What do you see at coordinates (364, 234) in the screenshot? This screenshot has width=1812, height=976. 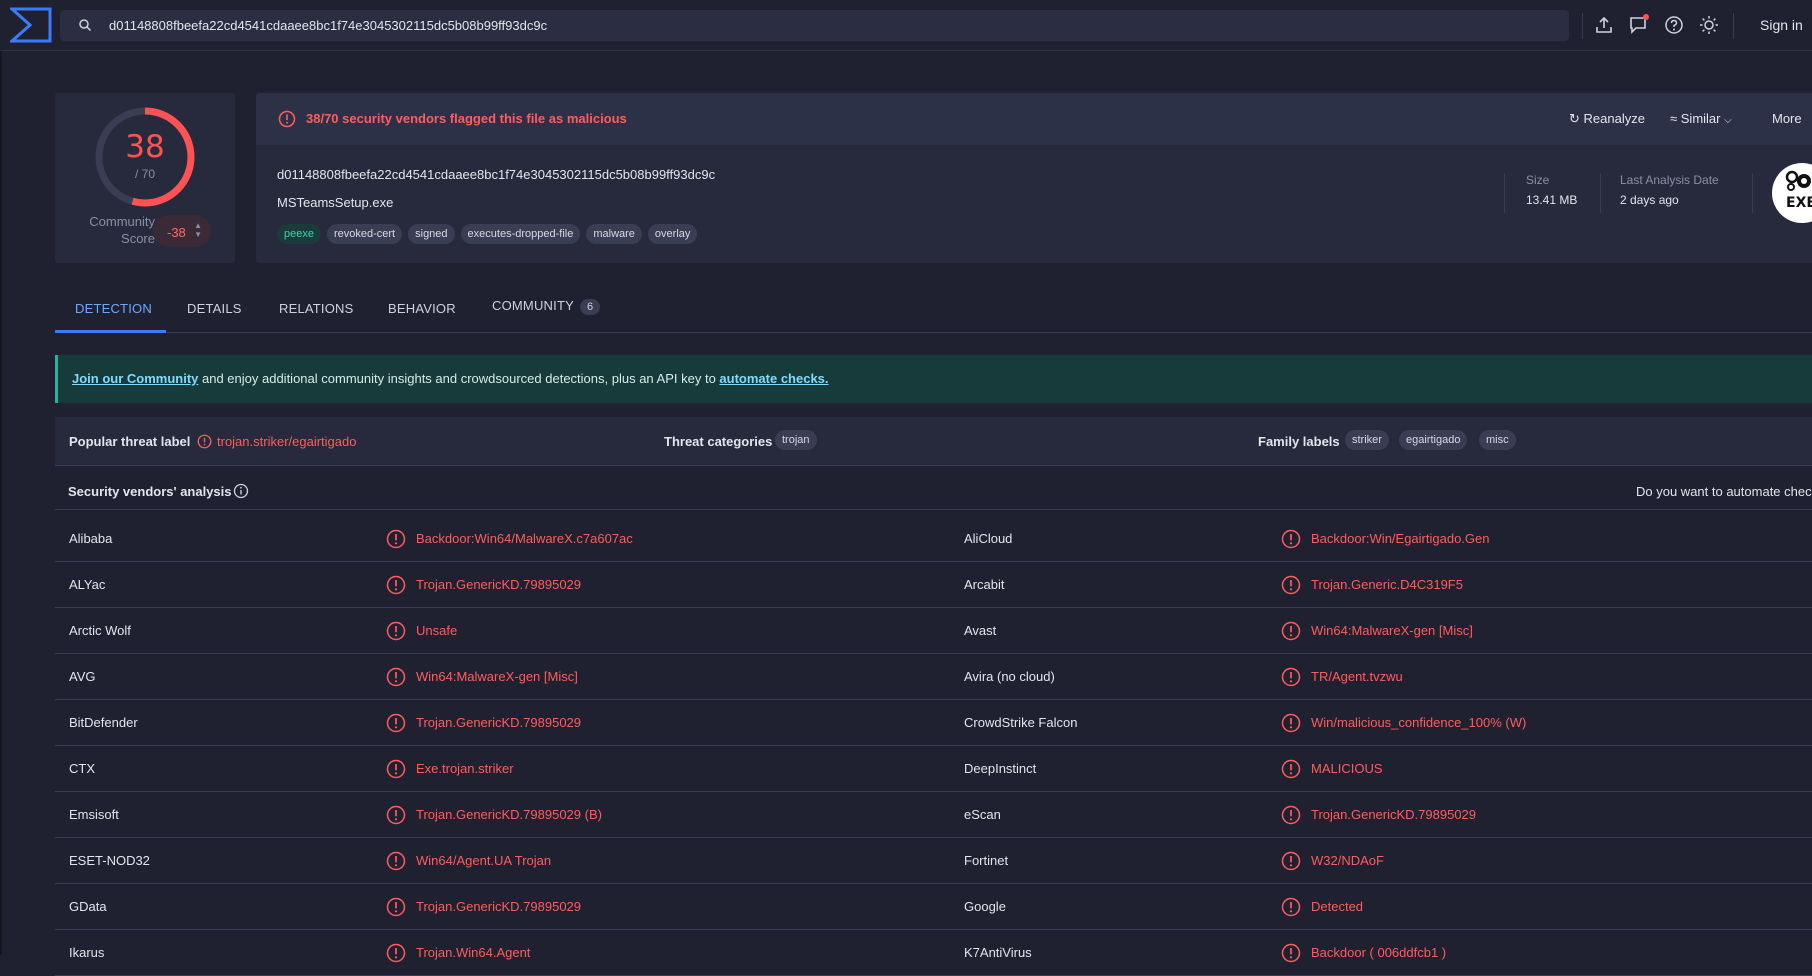 I see `tag: revoked-cert` at bounding box center [364, 234].